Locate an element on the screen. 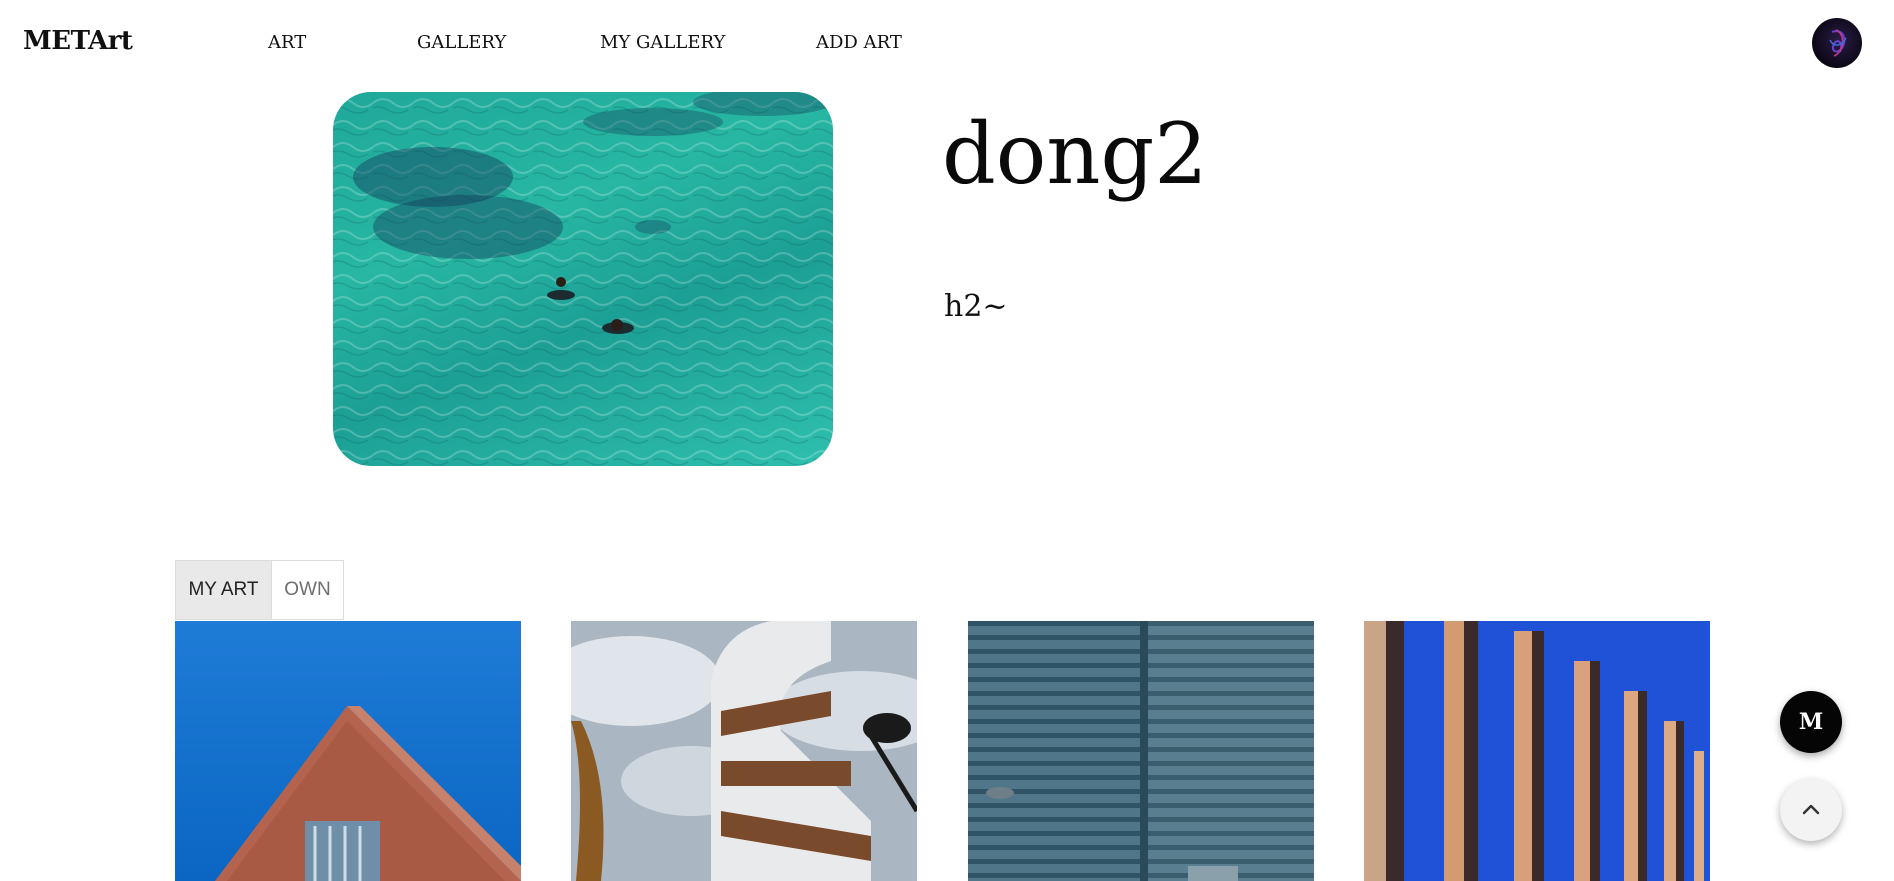 The image size is (1894, 881). m-floating-button: M is located at coordinates (1811, 722).